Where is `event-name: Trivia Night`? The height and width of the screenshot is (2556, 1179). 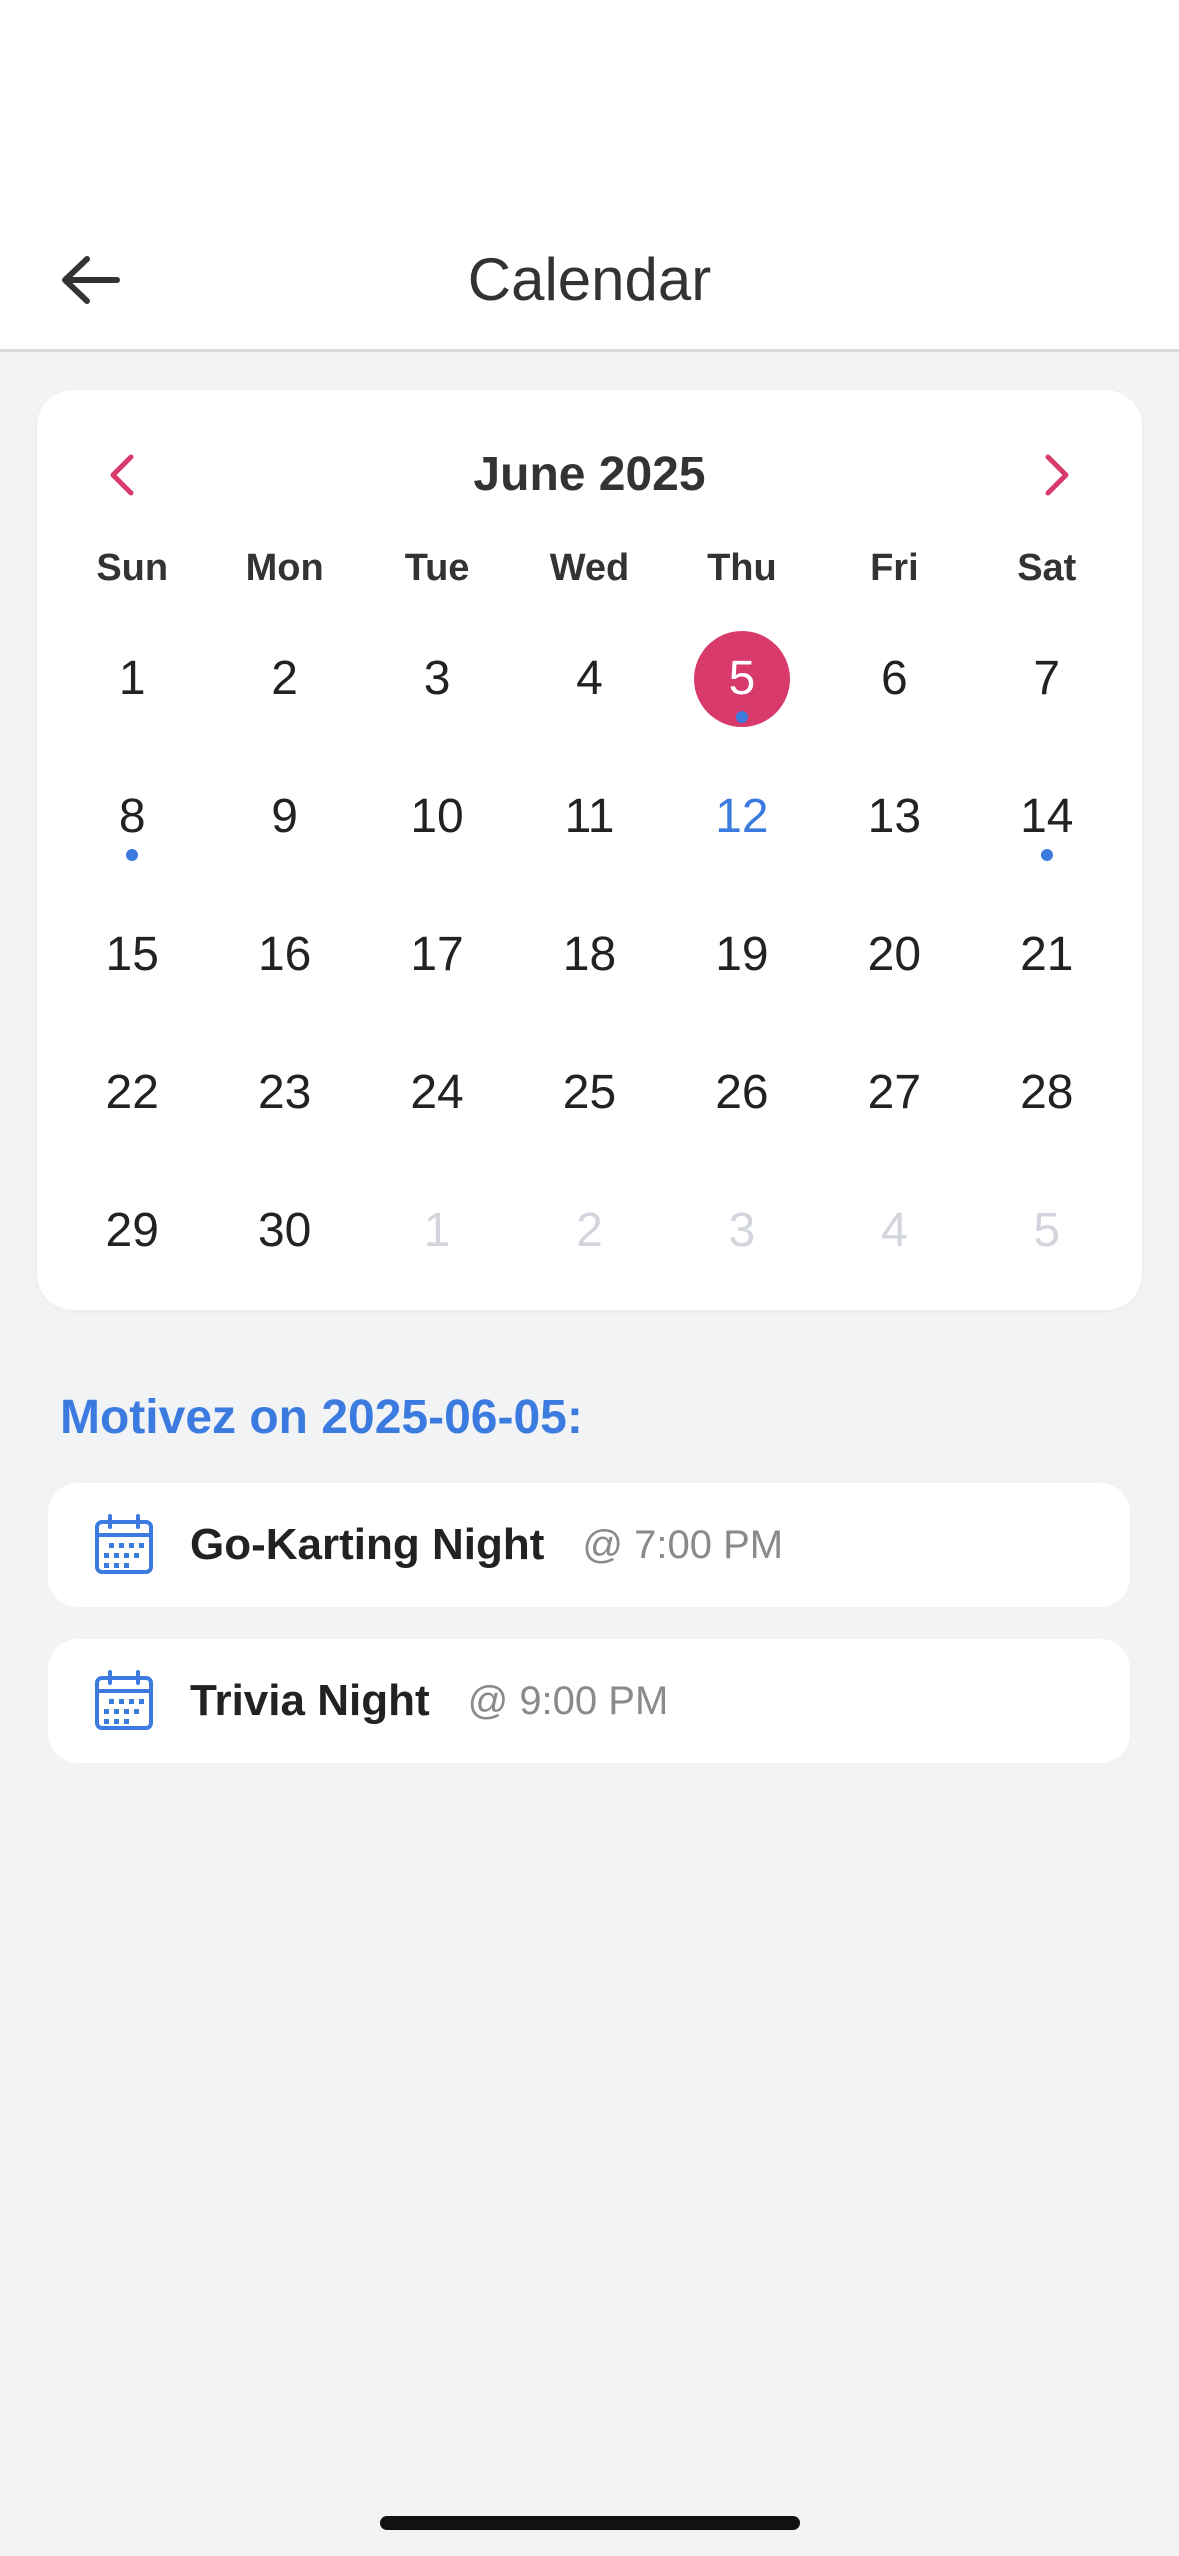
event-name: Trivia Night is located at coordinates (310, 1700).